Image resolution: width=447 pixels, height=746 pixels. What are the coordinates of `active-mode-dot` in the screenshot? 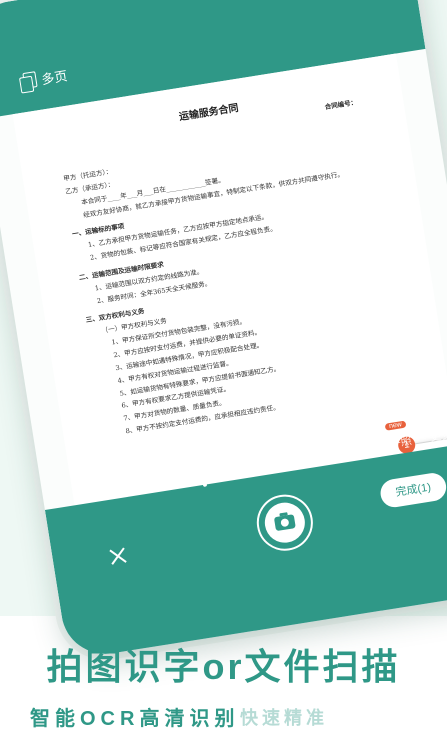 It's located at (205, 484).